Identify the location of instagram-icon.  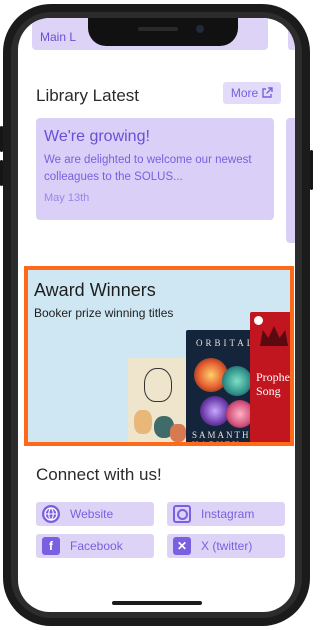
(182, 514).